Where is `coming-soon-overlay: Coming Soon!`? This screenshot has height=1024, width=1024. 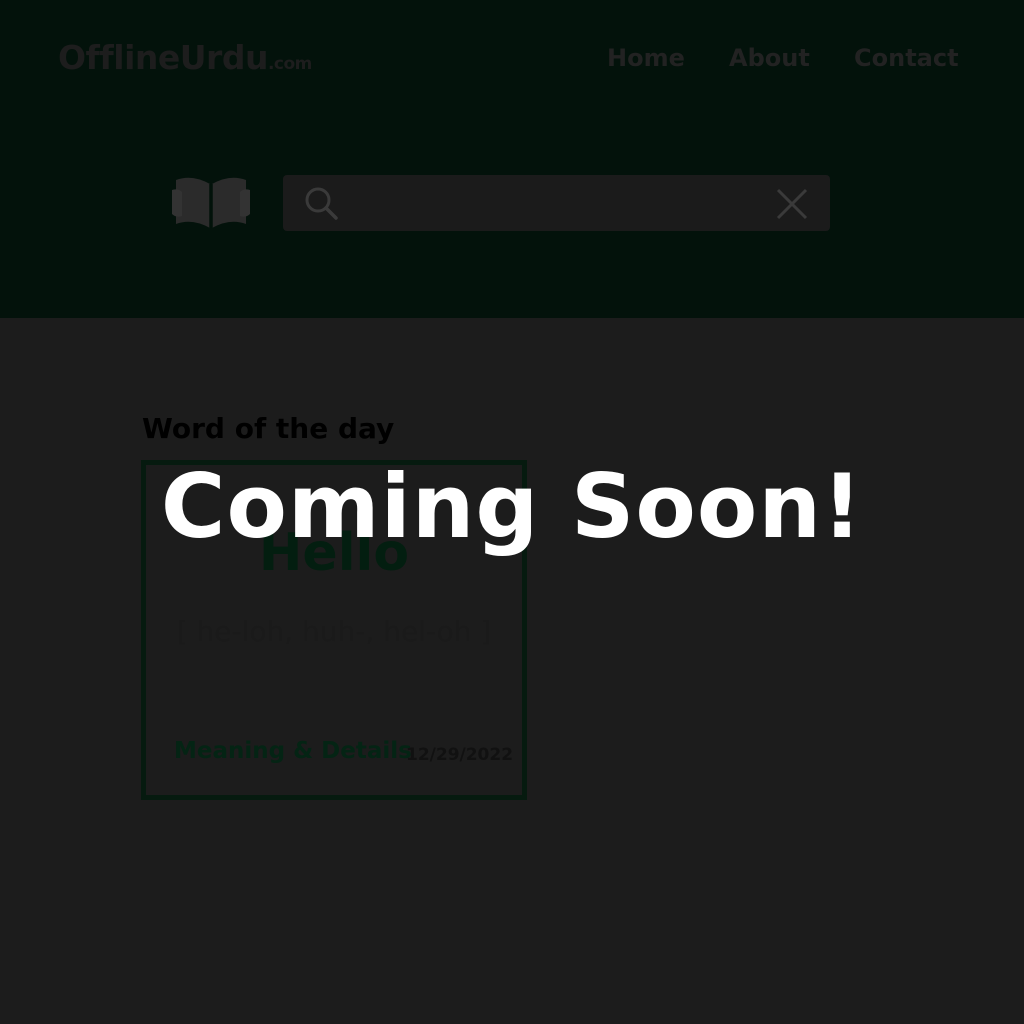 coming-soon-overlay: Coming Soon! is located at coordinates (512, 506).